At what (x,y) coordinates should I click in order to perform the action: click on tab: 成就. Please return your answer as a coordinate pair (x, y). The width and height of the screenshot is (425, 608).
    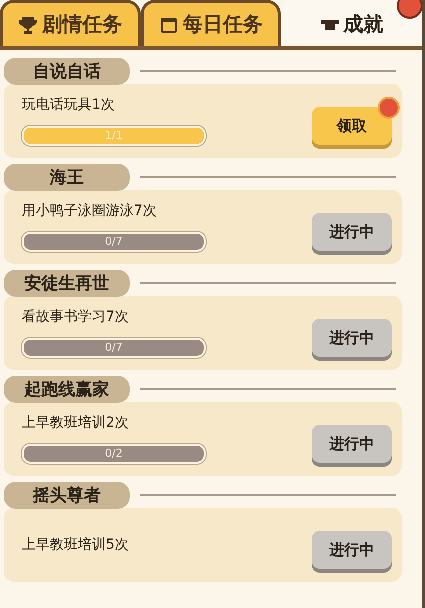
    Looking at the image, I should click on (351, 23).